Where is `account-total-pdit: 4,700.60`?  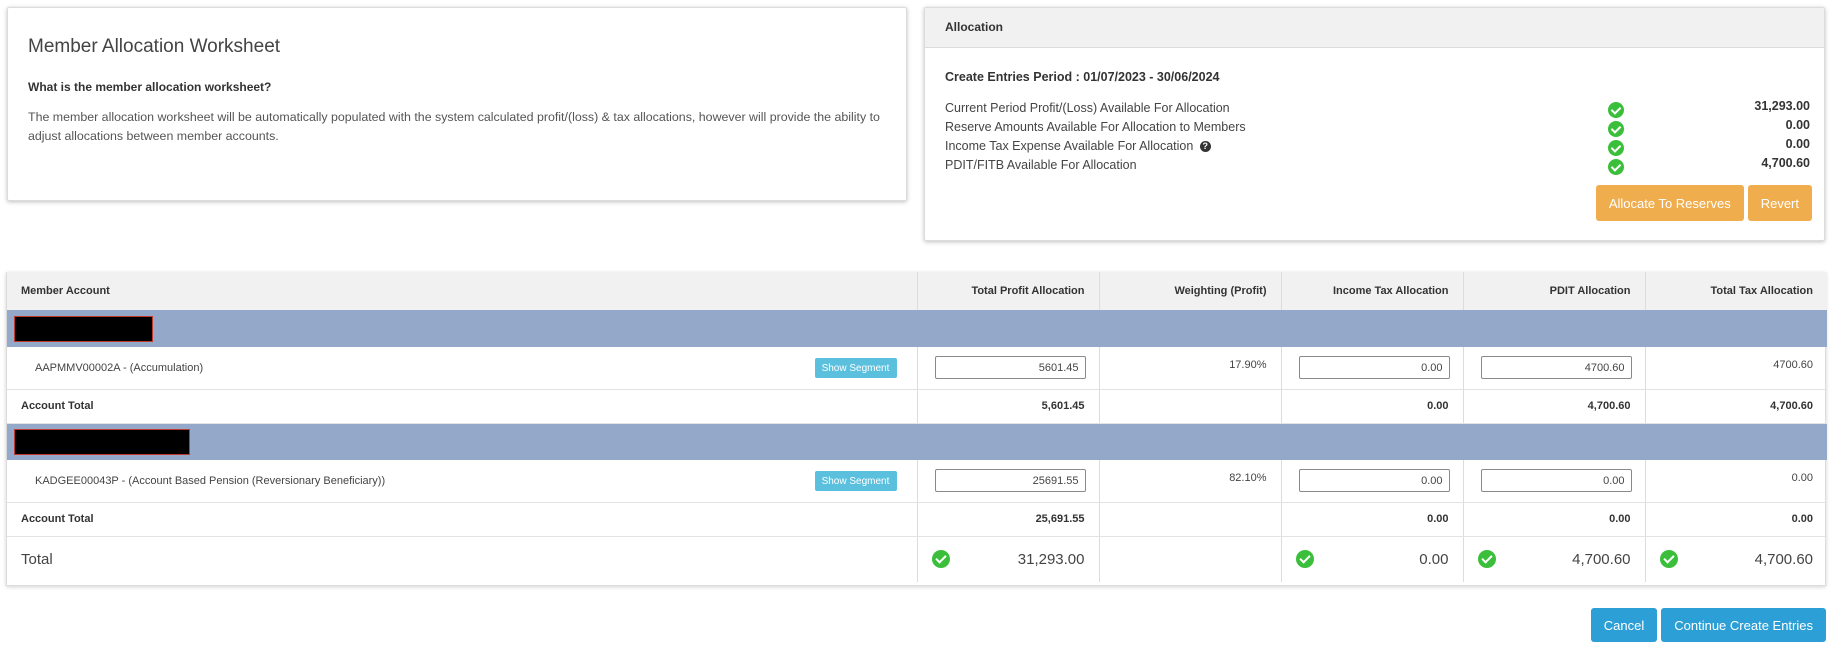
account-total-pdit: 4,700.60 is located at coordinates (1553, 406).